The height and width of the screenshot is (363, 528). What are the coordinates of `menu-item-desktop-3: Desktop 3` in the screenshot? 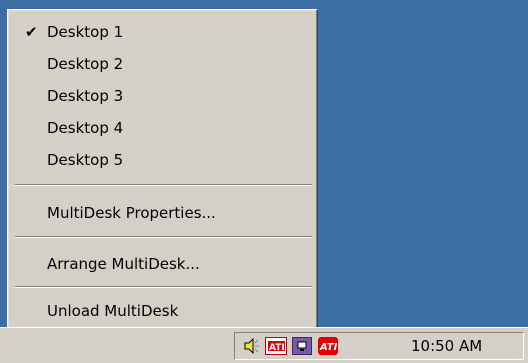 It's located at (162, 96).